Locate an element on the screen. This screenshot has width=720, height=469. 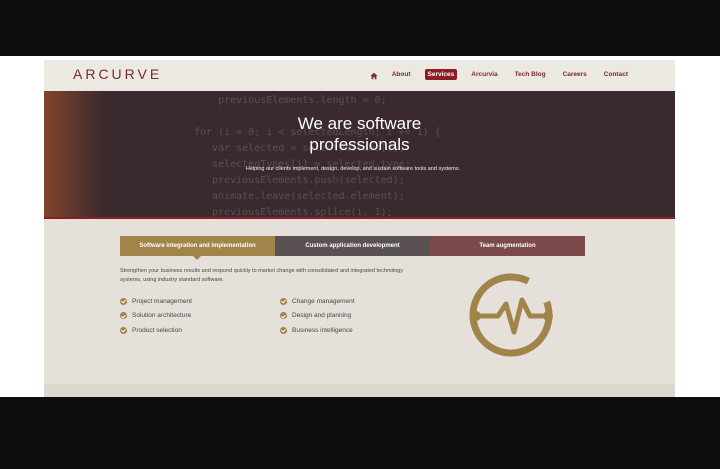
list-item: Design and planning is located at coordinates (317, 316).